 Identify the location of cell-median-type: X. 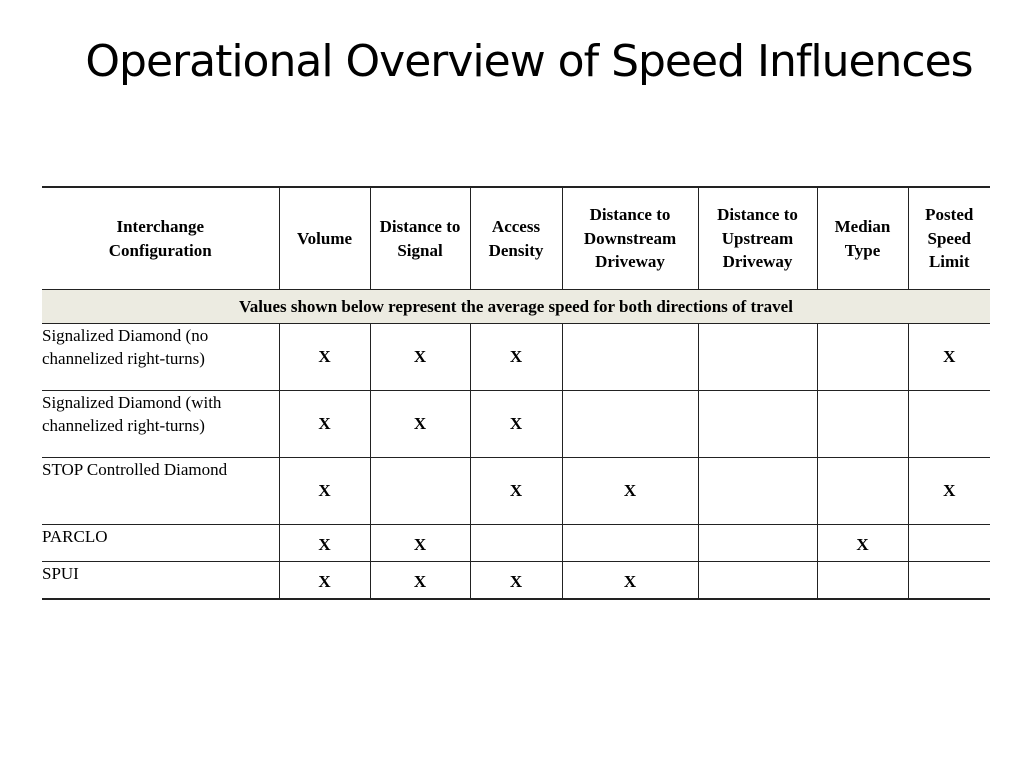
(862, 543).